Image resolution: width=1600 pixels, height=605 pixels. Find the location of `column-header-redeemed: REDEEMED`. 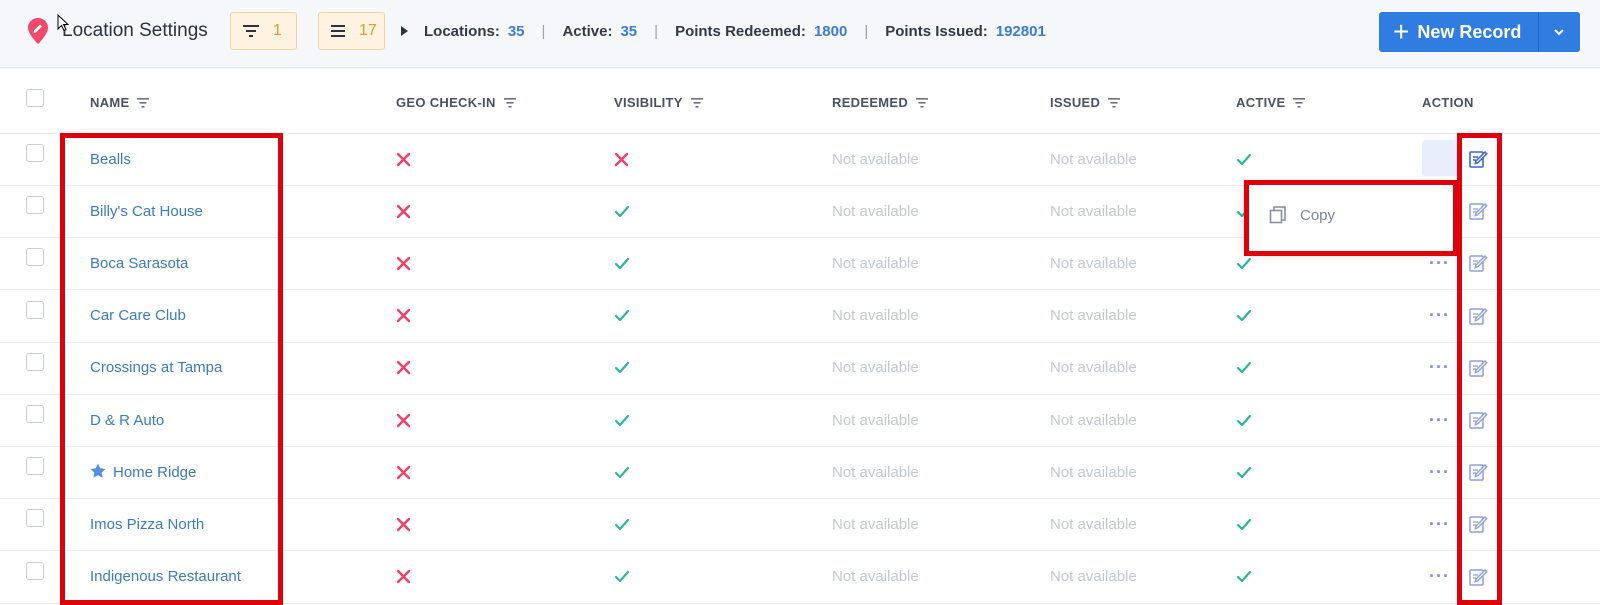

column-header-redeemed: REDEEMED is located at coordinates (880, 102).